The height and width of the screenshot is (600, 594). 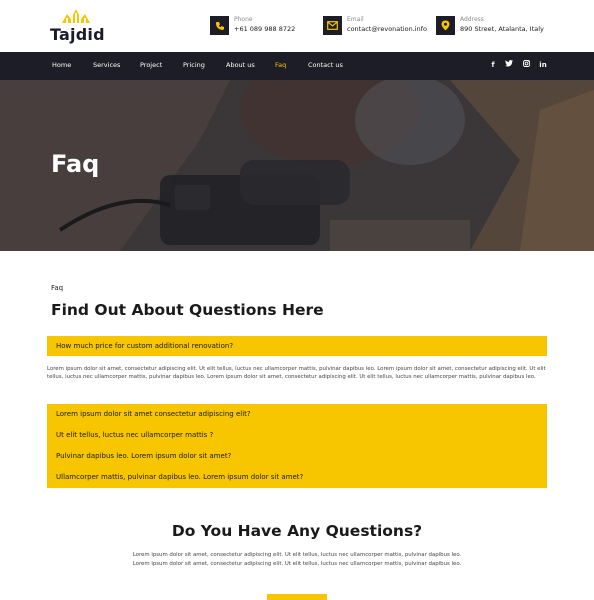 What do you see at coordinates (61, 65) in the screenshot?
I see `nav-item-home: Home` at bounding box center [61, 65].